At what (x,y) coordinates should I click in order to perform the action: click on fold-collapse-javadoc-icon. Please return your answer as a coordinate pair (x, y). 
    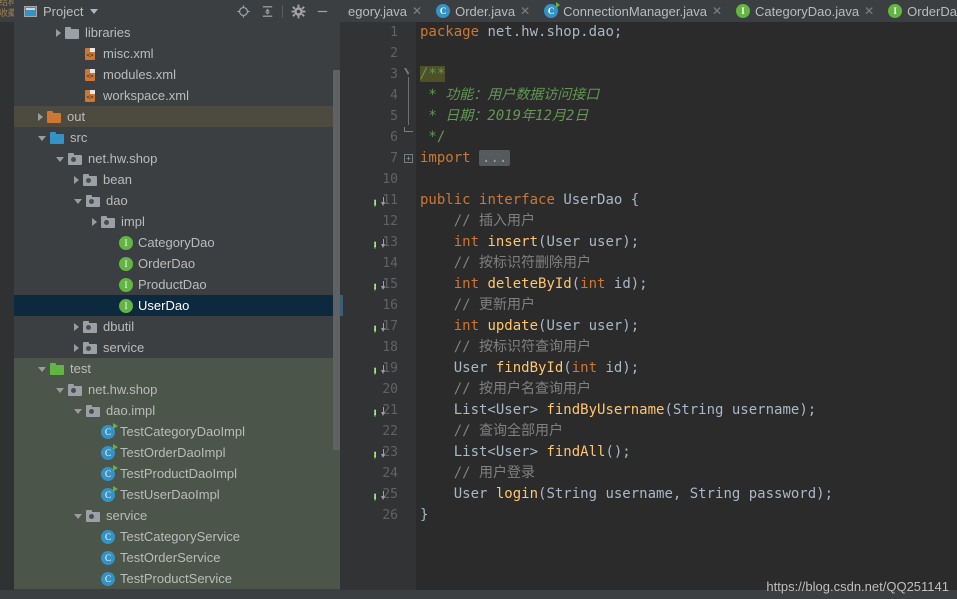
    Looking at the image, I should click on (408, 72).